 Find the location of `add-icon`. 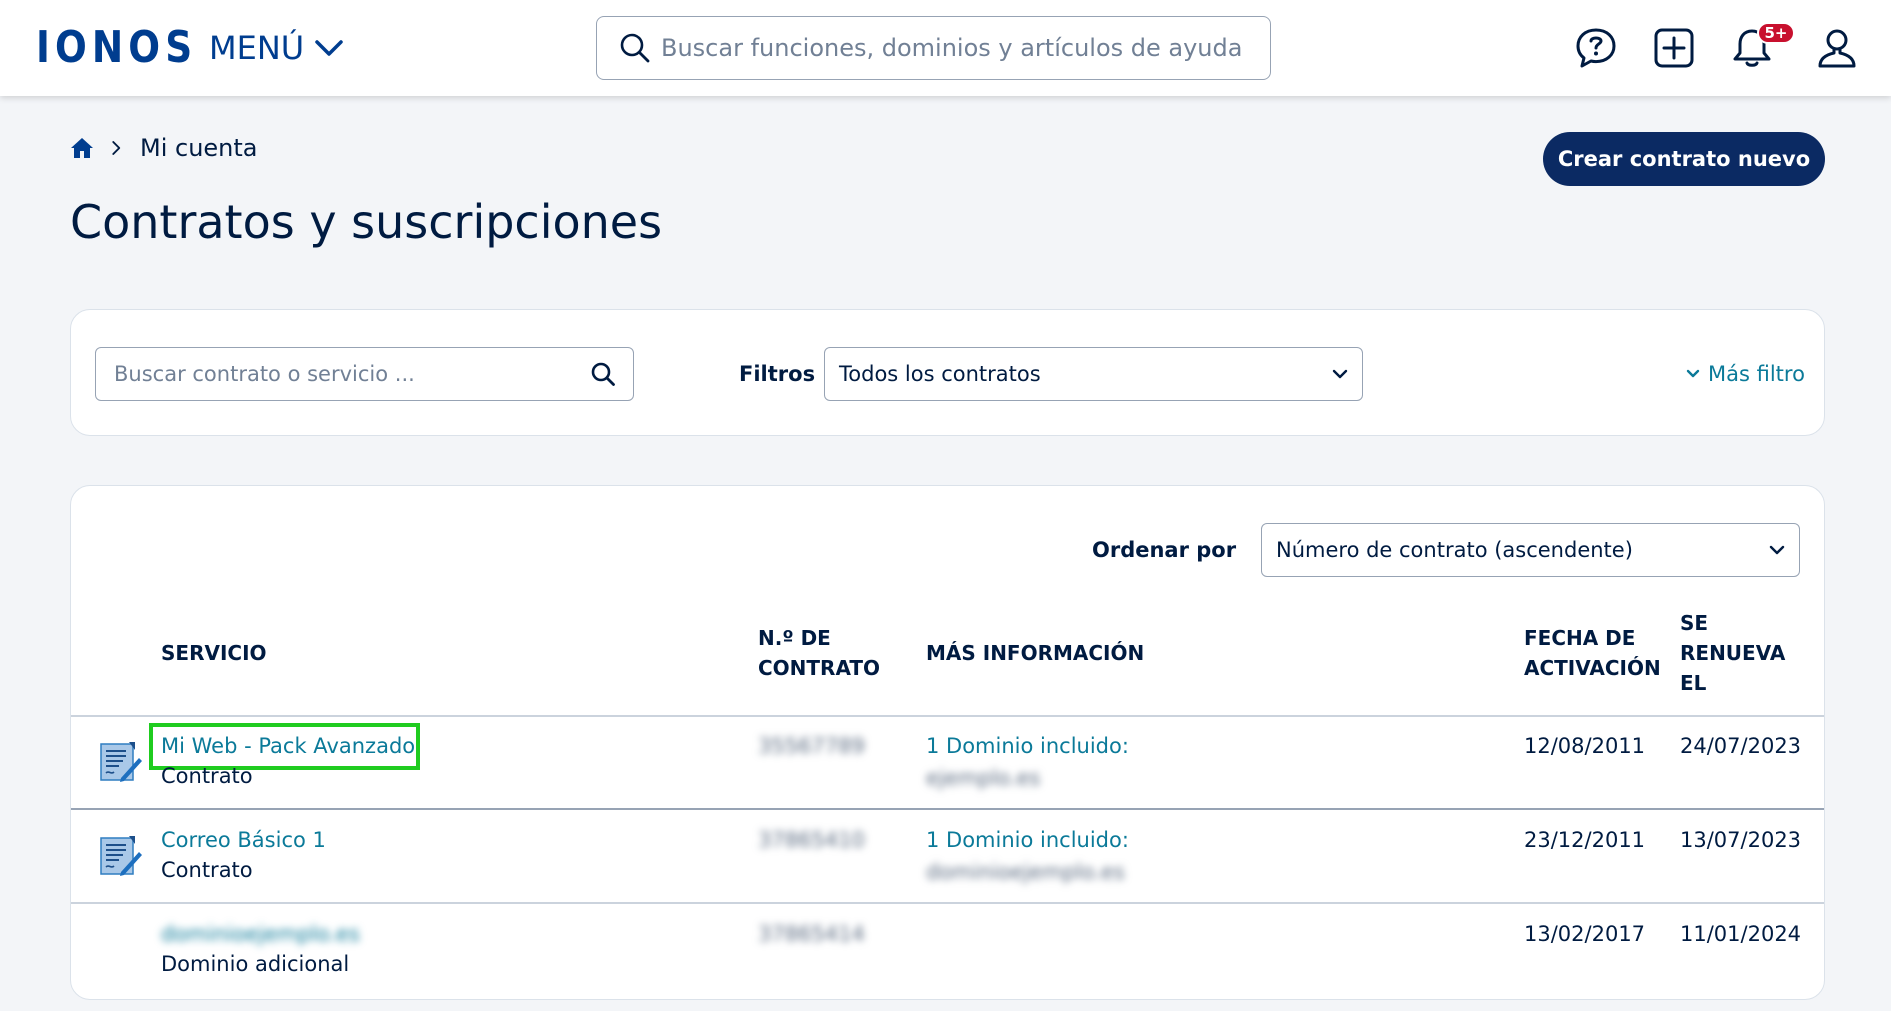

add-icon is located at coordinates (1674, 48).